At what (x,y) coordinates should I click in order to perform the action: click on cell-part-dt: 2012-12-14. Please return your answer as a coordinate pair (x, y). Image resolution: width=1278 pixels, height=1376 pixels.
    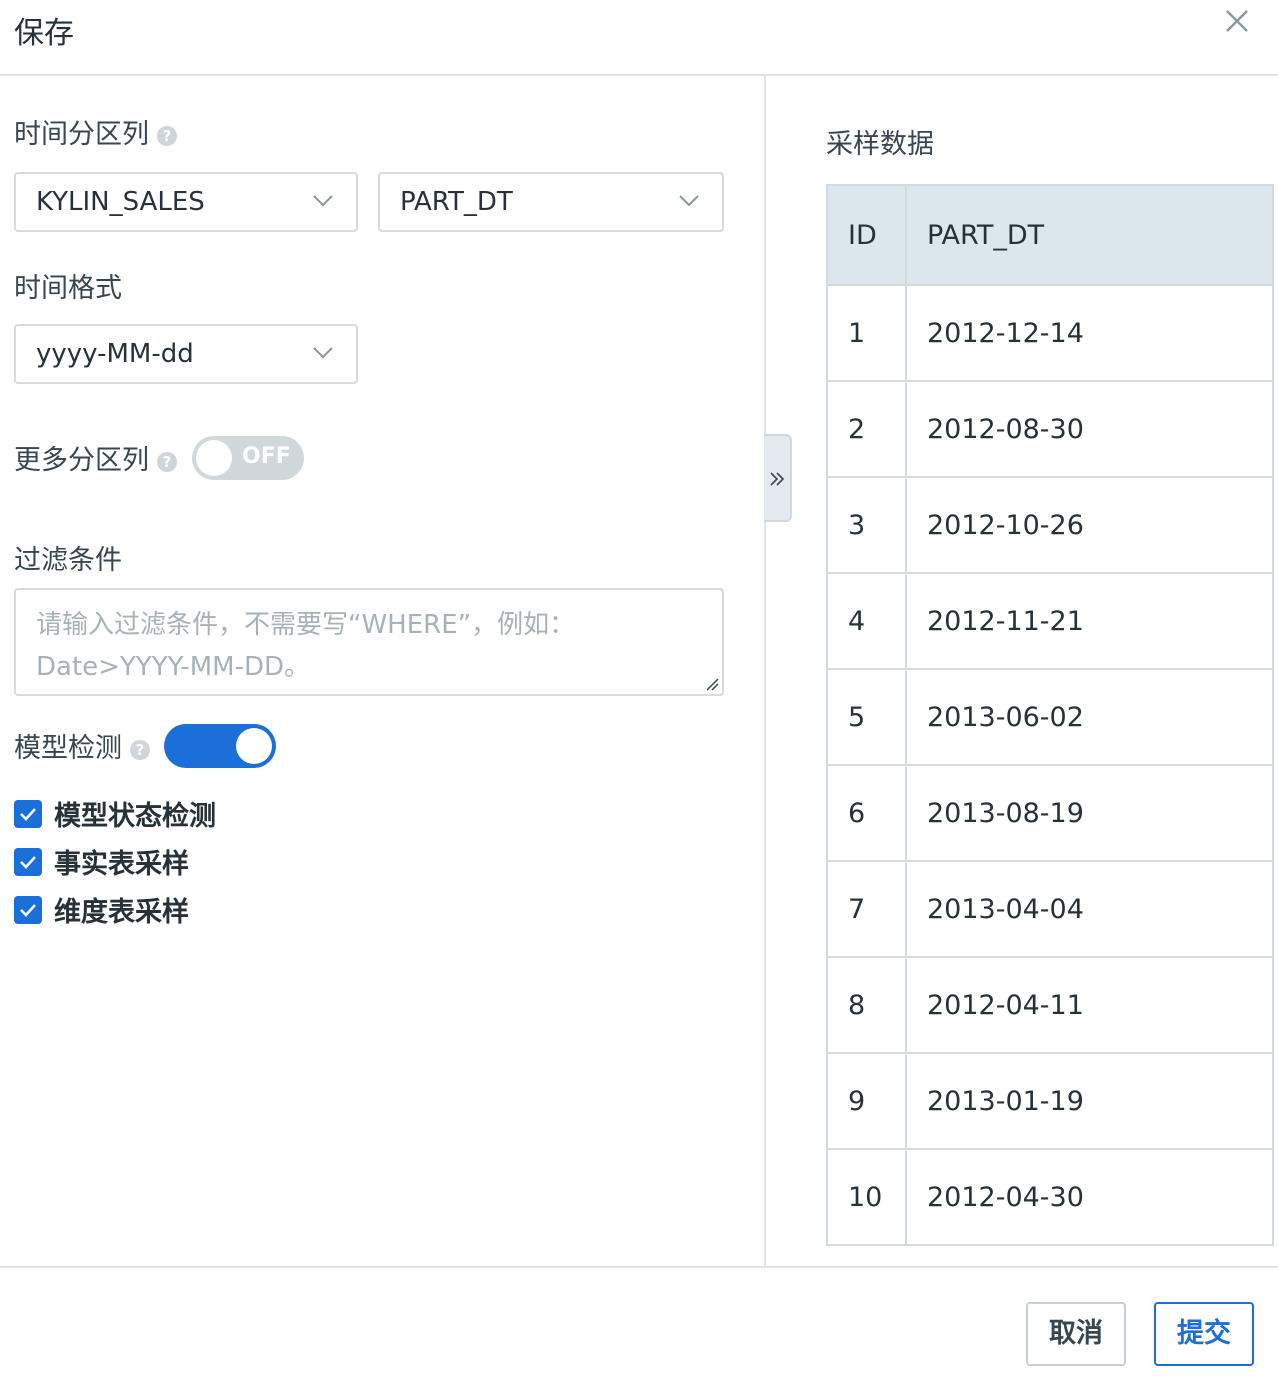
    Looking at the image, I should click on (1089, 333).